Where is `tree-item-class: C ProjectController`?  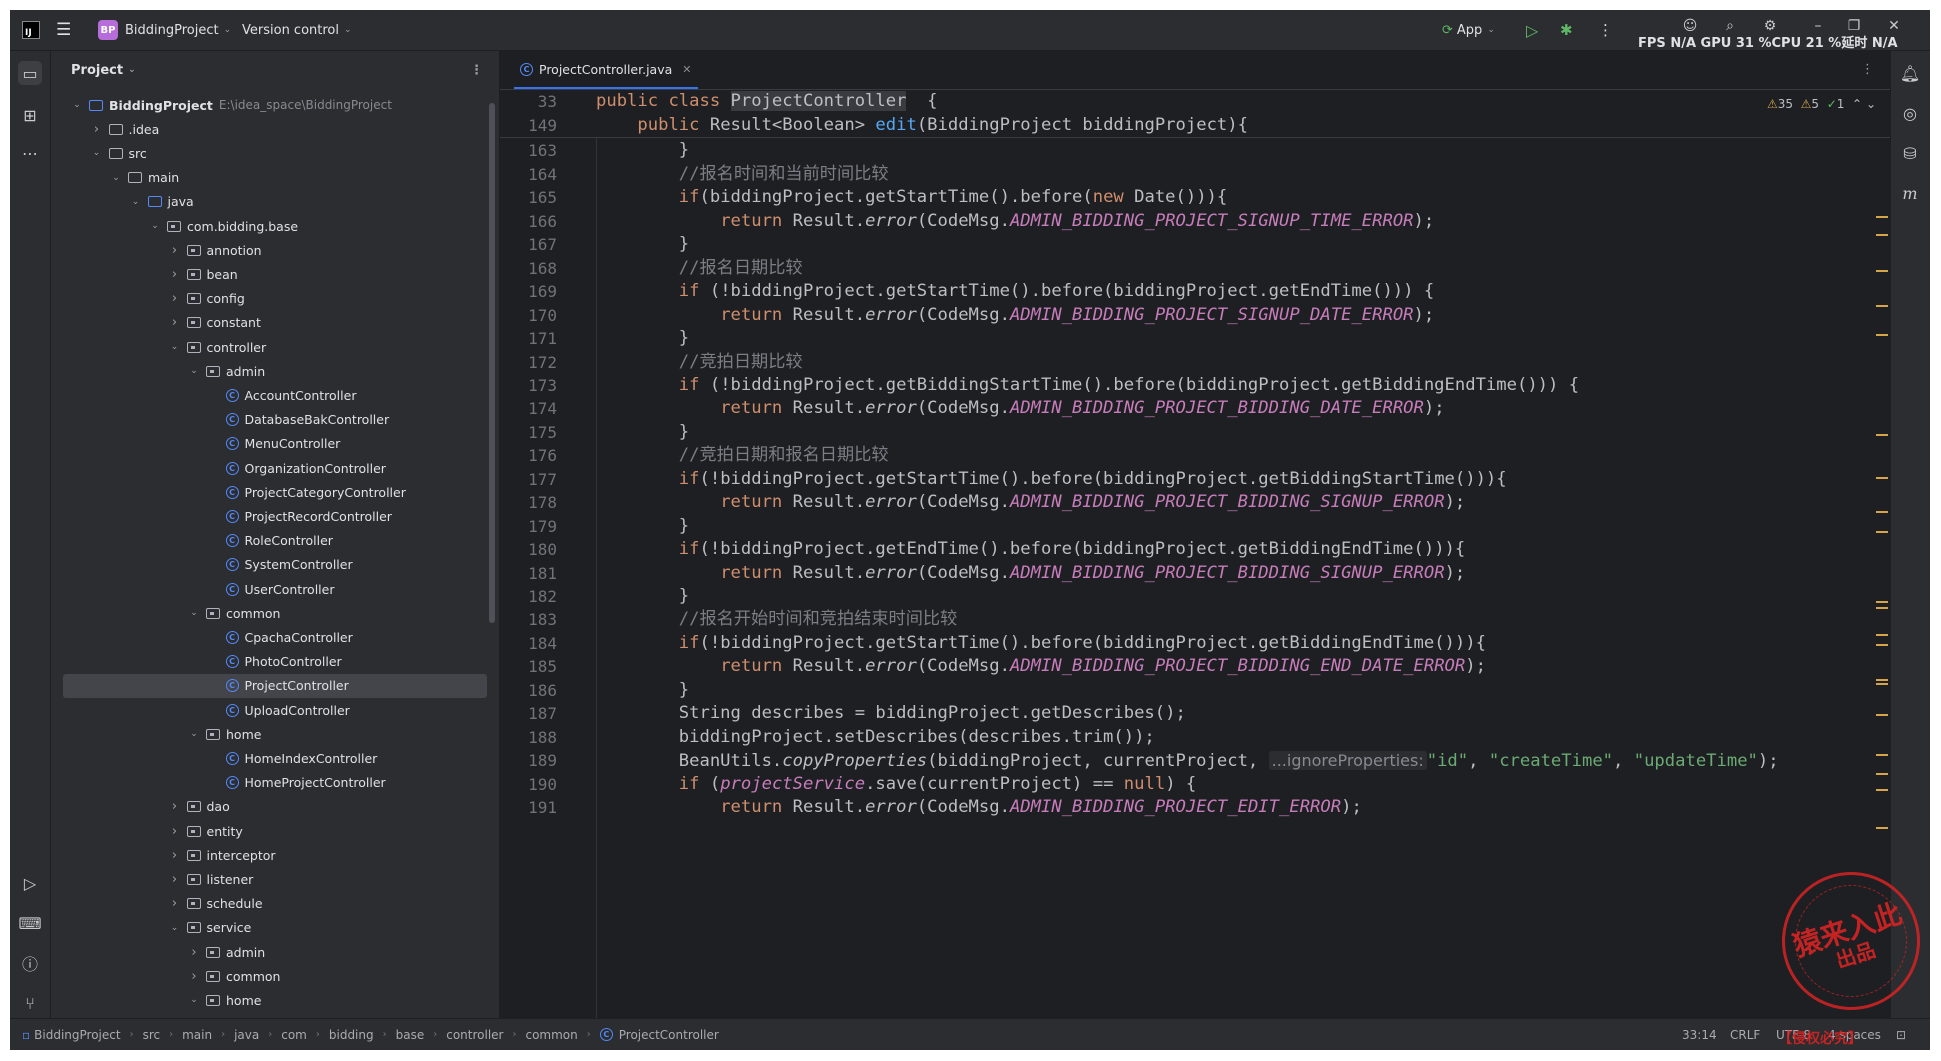
tree-item-class: C ProjectController is located at coordinates (275, 685).